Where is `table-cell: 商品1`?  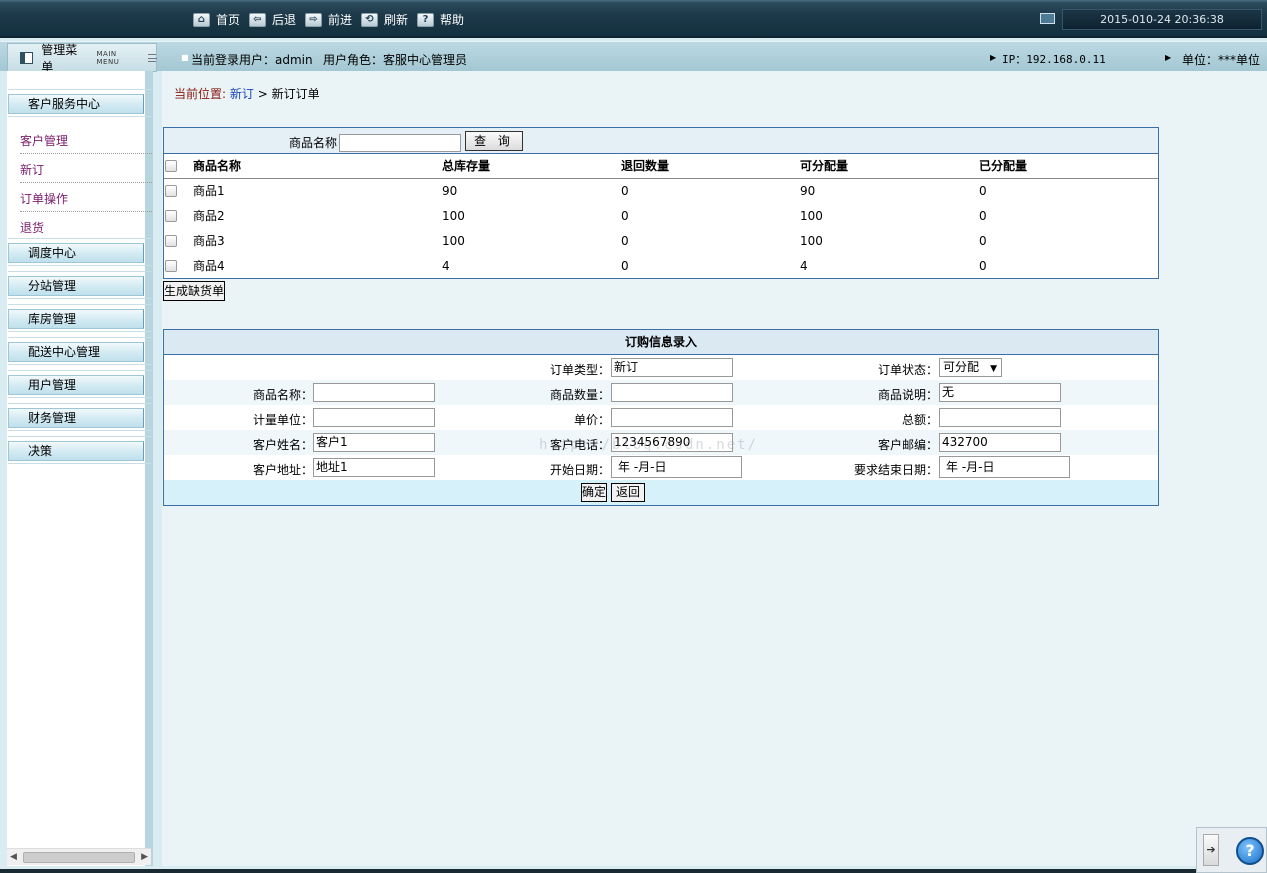
table-cell: 商品1 is located at coordinates (317, 190).